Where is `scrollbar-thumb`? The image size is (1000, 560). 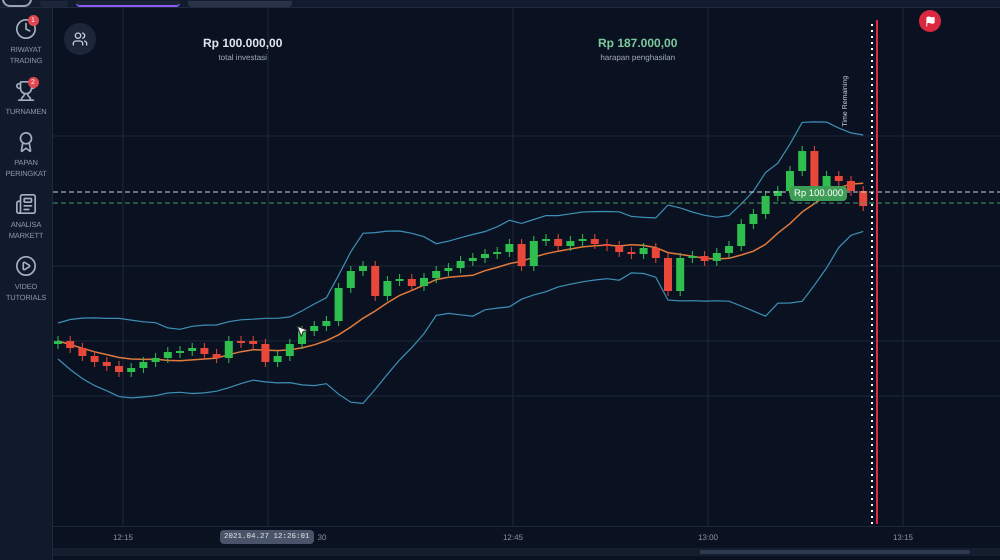
scrollbar-thumb is located at coordinates (835, 552).